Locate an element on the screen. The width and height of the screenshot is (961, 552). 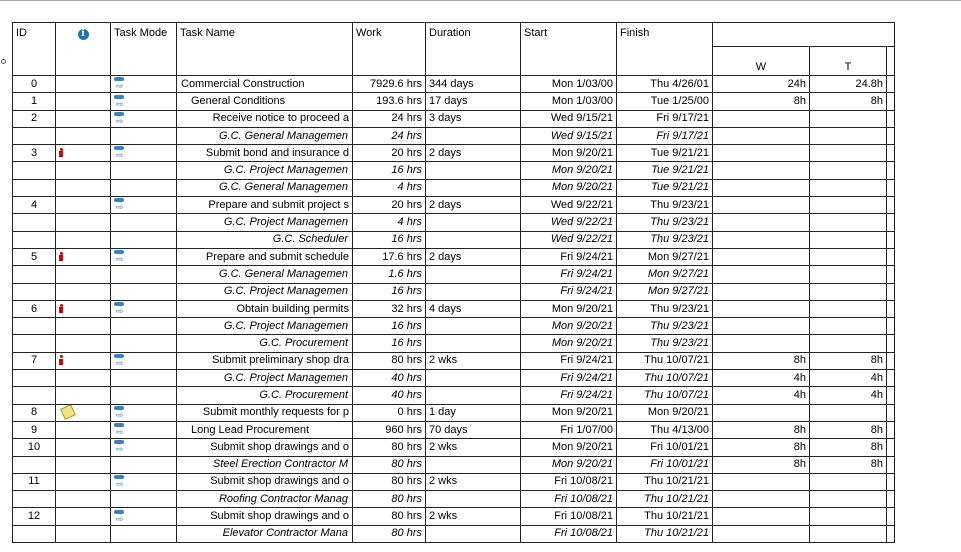
cell-work: 24 hrs is located at coordinates (389, 118).